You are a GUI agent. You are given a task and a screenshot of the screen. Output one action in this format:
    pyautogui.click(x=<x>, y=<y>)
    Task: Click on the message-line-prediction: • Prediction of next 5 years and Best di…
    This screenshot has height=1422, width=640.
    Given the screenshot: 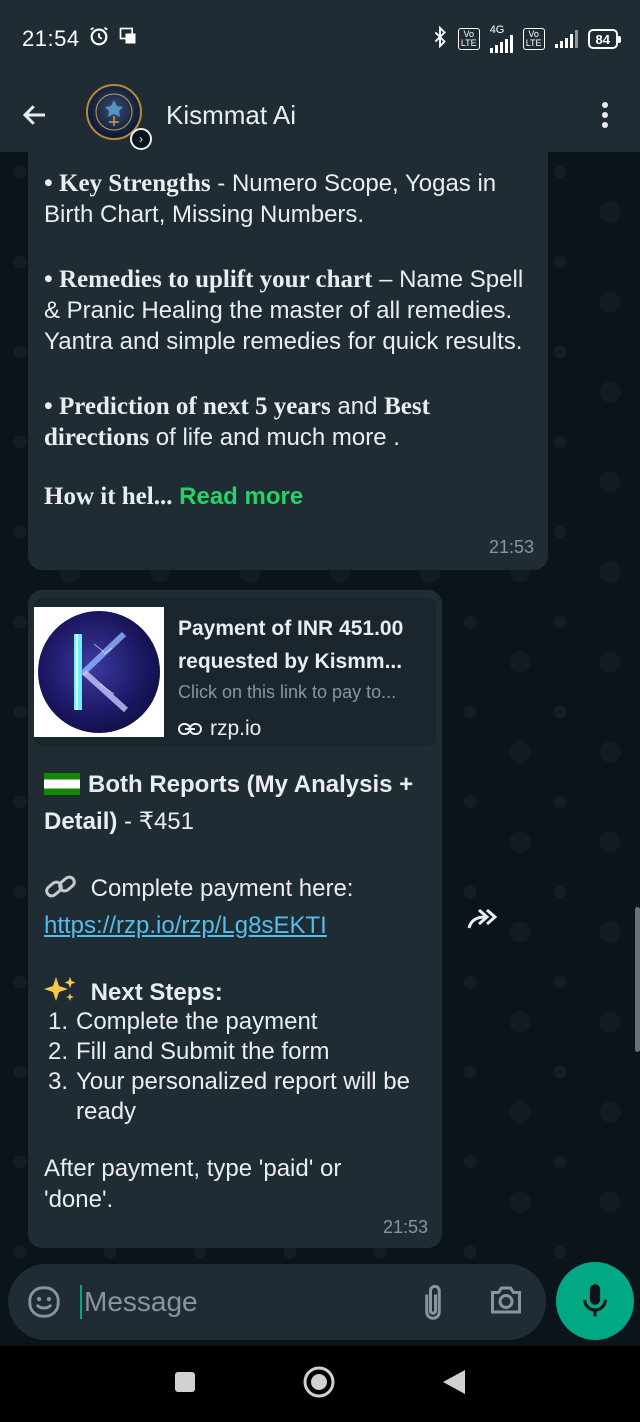 What is the action you would take?
    pyautogui.click(x=289, y=422)
    